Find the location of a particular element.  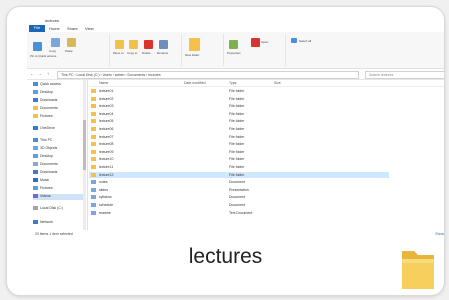

nav-item: Quick access is located at coordinates (59, 85).